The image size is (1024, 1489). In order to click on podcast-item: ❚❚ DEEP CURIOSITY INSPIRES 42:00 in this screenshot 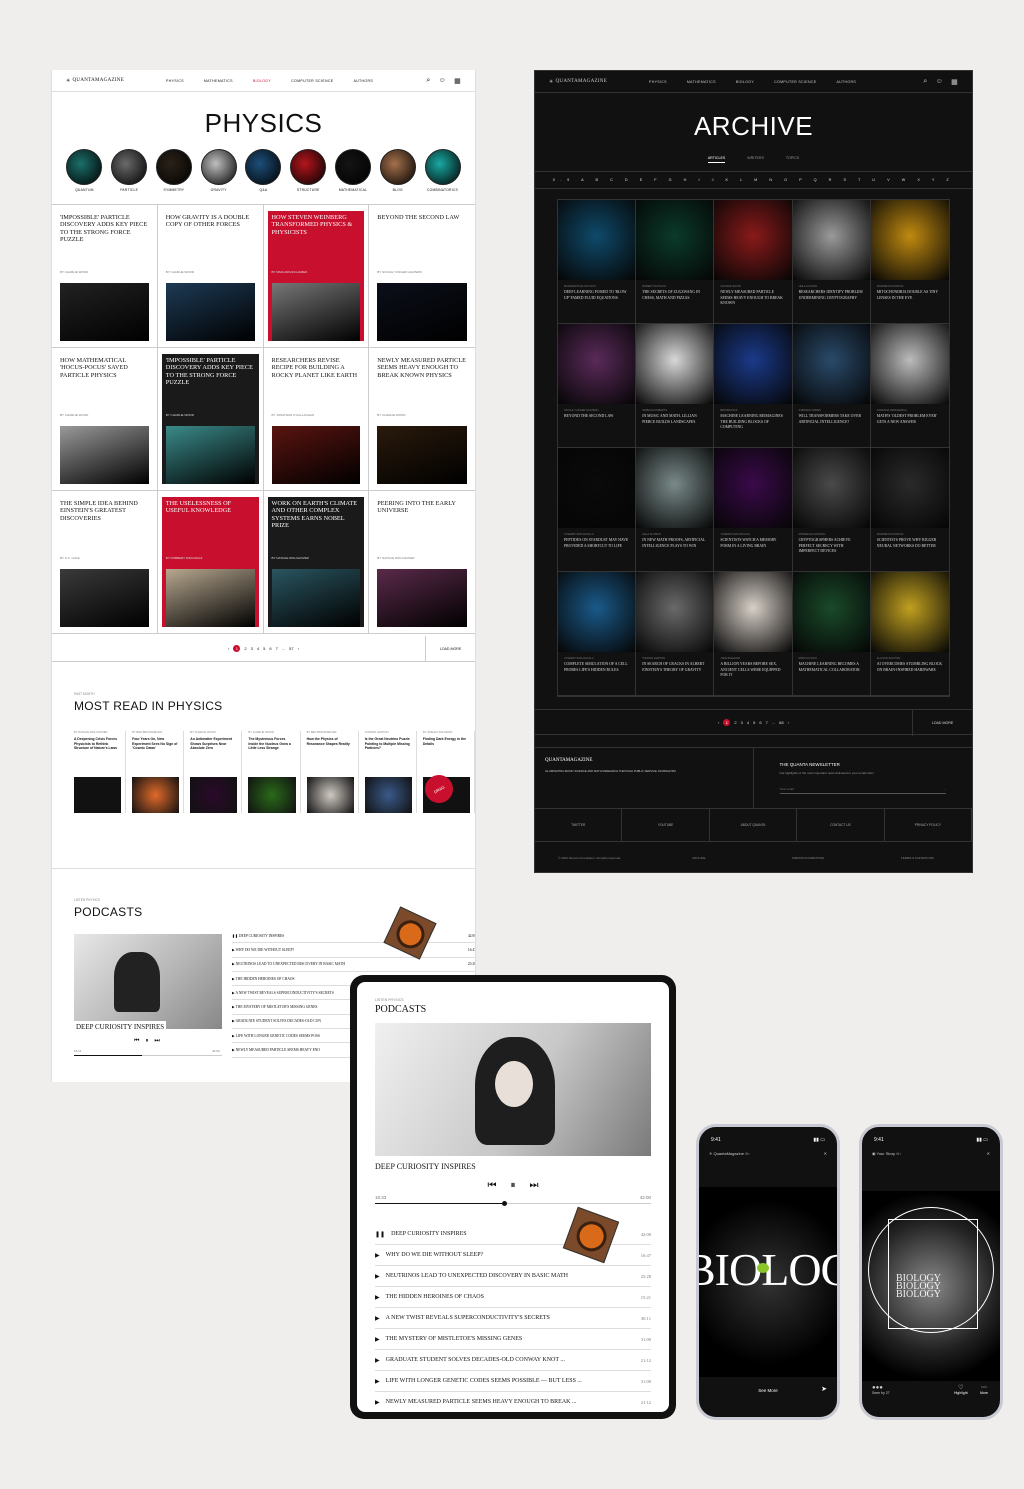, I will do `click(353, 936)`.